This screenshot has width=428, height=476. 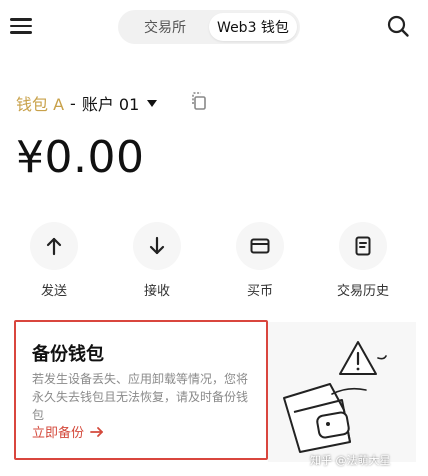 What do you see at coordinates (21, 25) in the screenshot?
I see `menu-icon` at bounding box center [21, 25].